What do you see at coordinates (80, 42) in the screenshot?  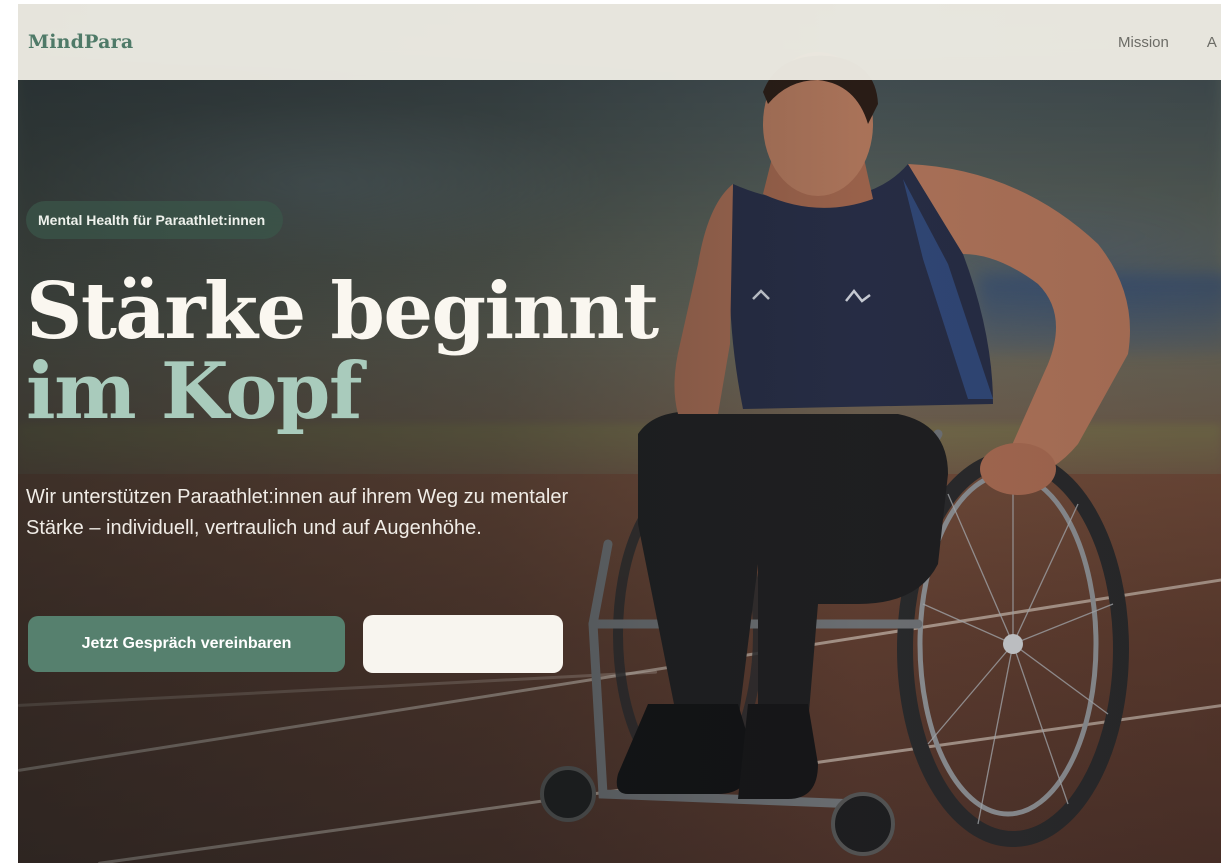 I see `brand-logo: MindPara` at bounding box center [80, 42].